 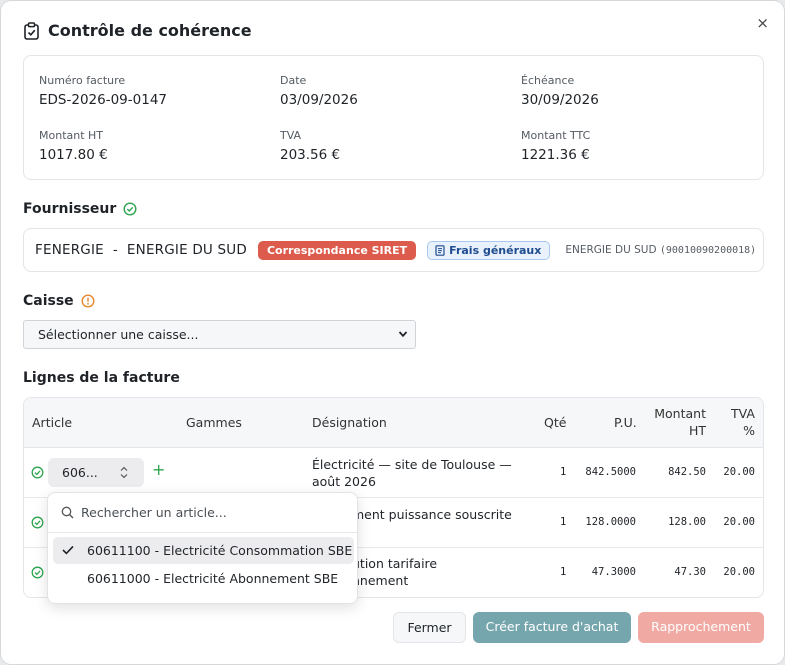 What do you see at coordinates (73, 146) in the screenshot?
I see `invoice-amount-ht: Montant HT 1017.80 €` at bounding box center [73, 146].